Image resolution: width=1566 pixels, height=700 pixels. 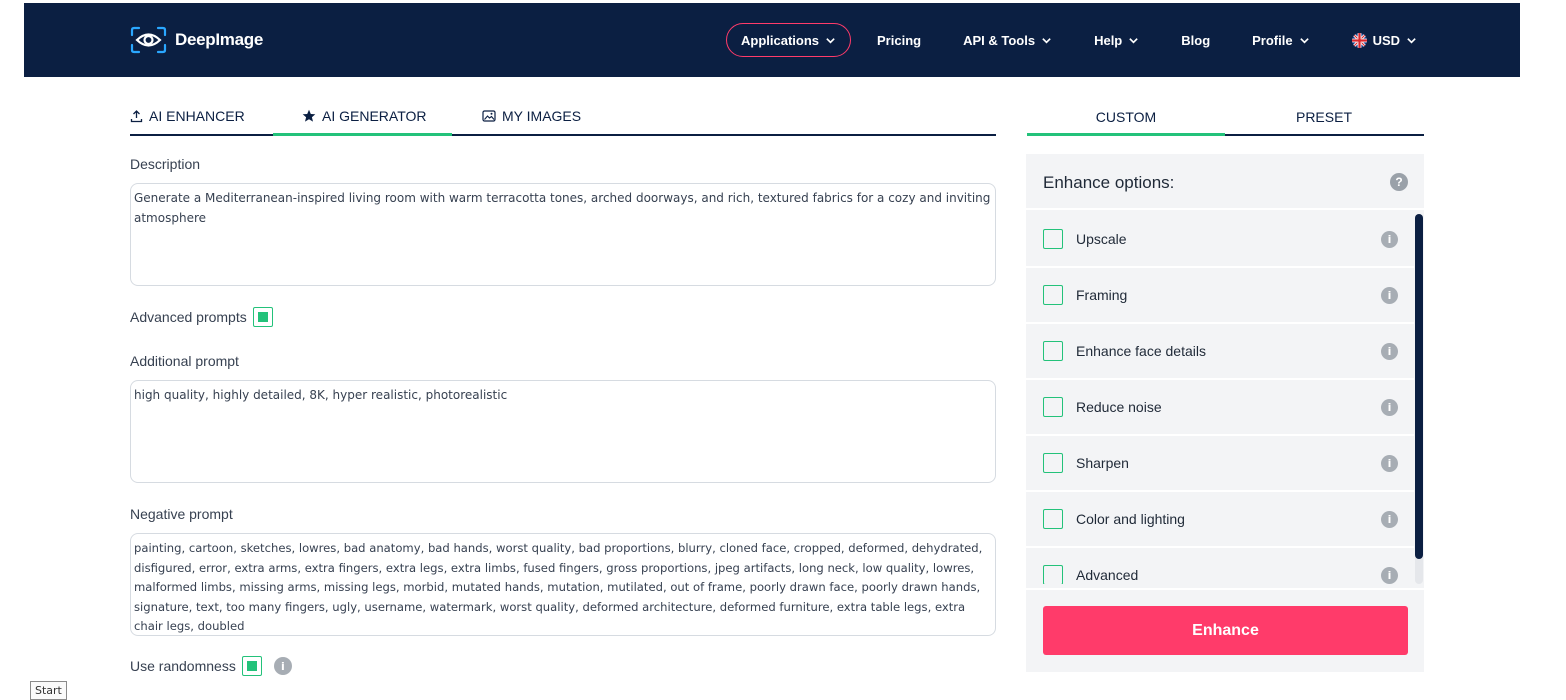 I want to click on uk-flag-icon, so click(x=1359, y=40).